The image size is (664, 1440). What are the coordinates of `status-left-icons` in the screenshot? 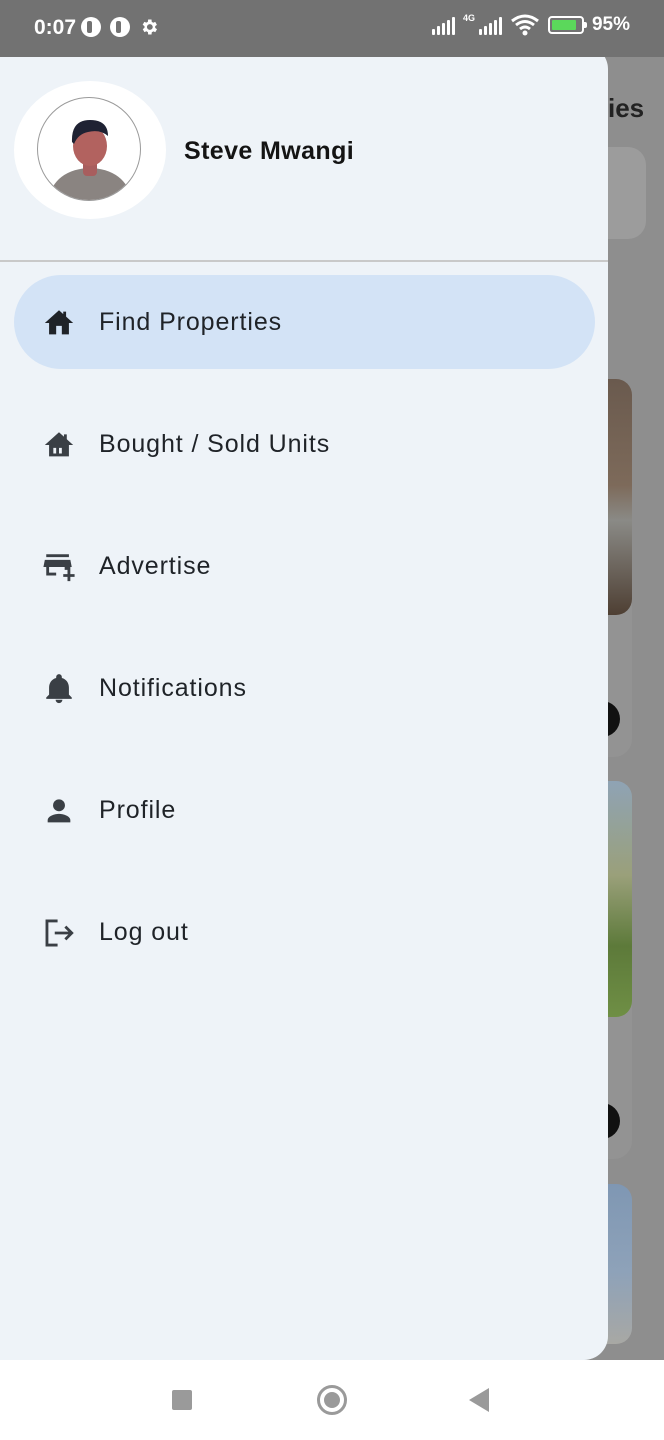 It's located at (120, 27).